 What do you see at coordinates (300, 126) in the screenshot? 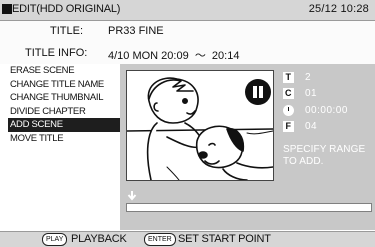
I see `frame-row: F 04` at bounding box center [300, 126].